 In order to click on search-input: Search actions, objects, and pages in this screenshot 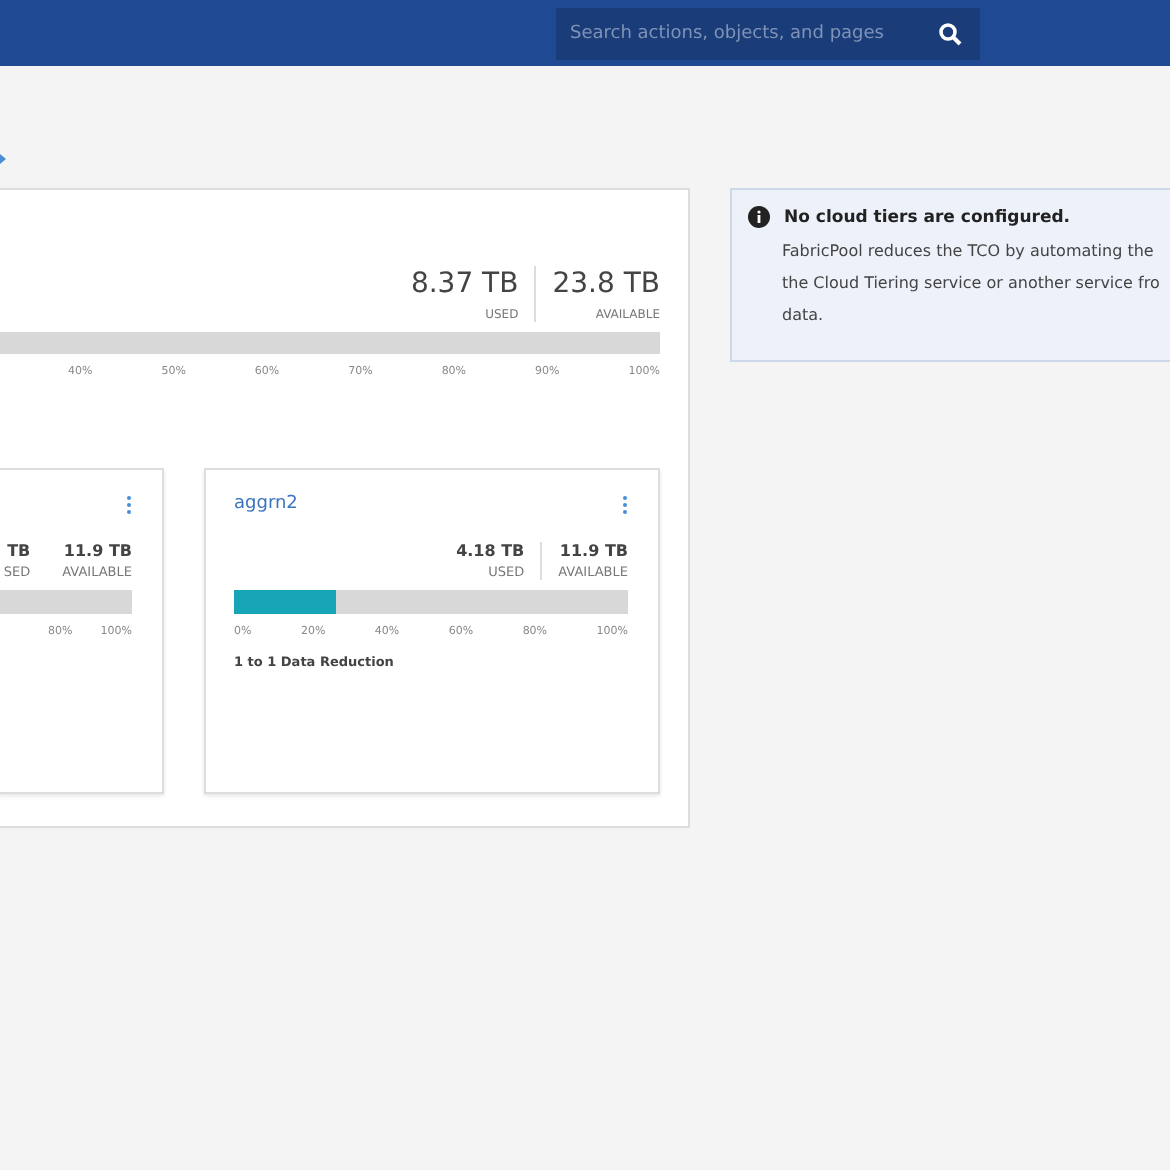, I will do `click(754, 33)`.